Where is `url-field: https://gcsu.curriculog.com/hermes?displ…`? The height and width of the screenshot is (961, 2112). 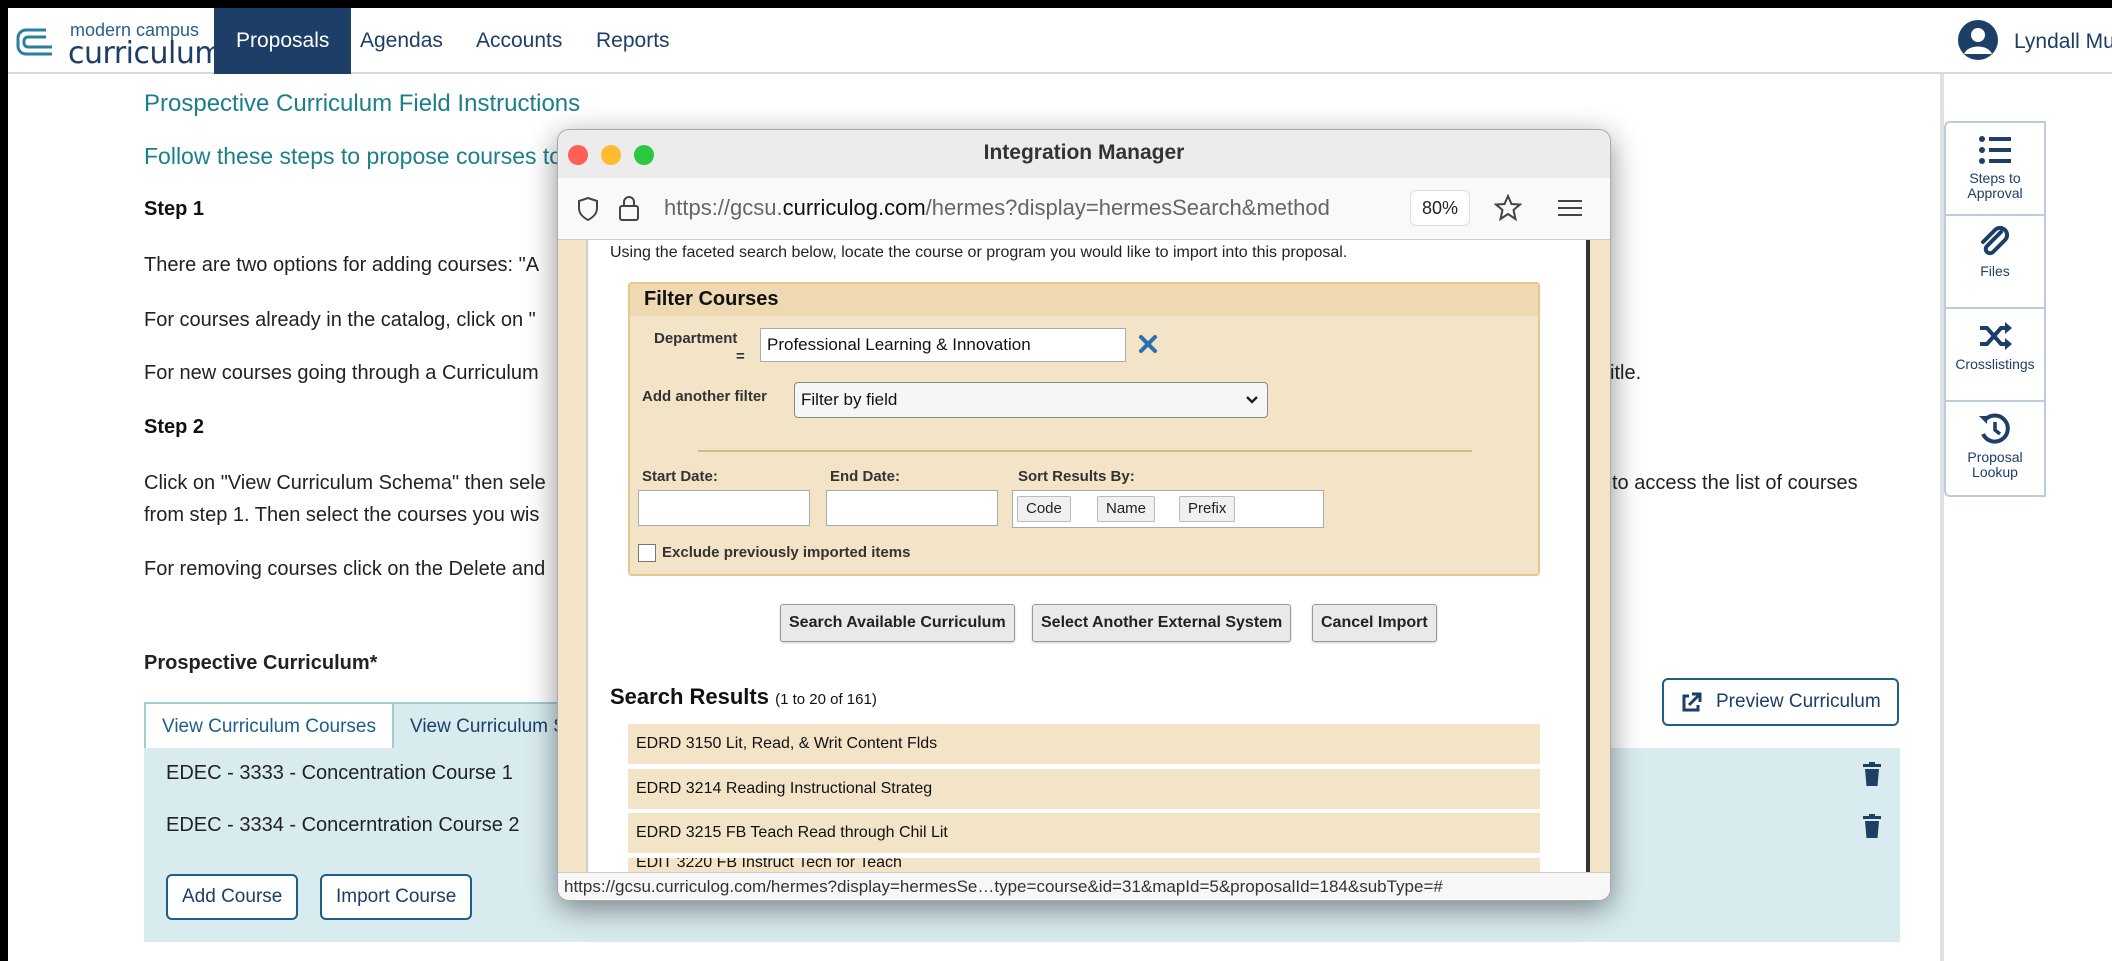 url-field: https://gcsu.curriculog.com/hermes?displ… is located at coordinates (1014, 208).